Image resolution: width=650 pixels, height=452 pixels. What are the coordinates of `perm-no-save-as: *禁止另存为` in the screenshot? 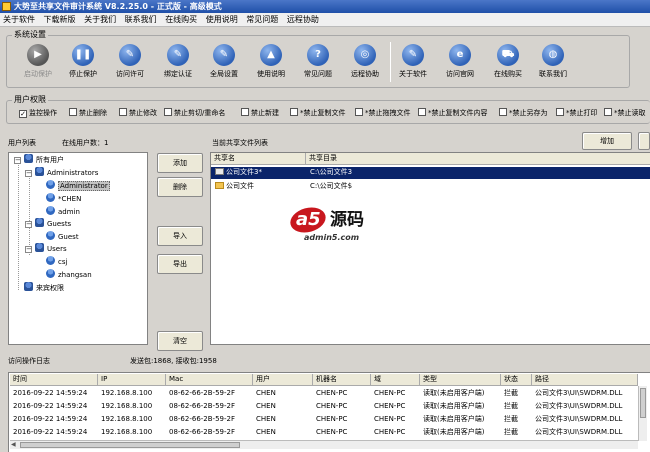 It's located at (523, 113).